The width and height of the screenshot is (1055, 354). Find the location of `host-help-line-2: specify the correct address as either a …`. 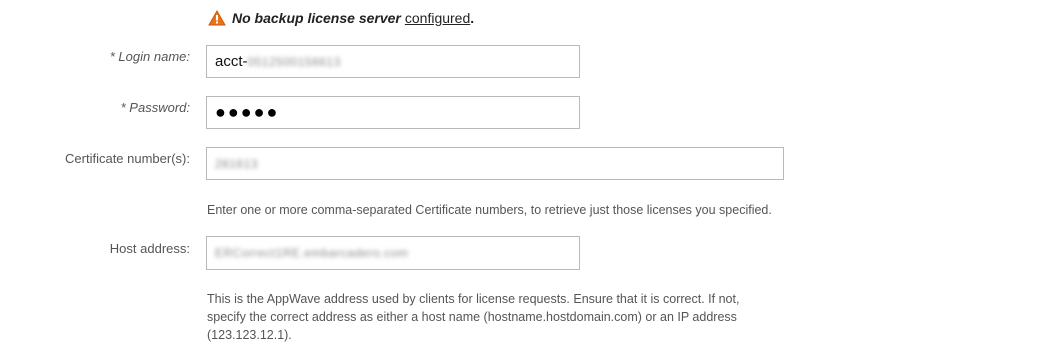

host-help-line-2: specify the correct address as either a … is located at coordinates (472, 317).